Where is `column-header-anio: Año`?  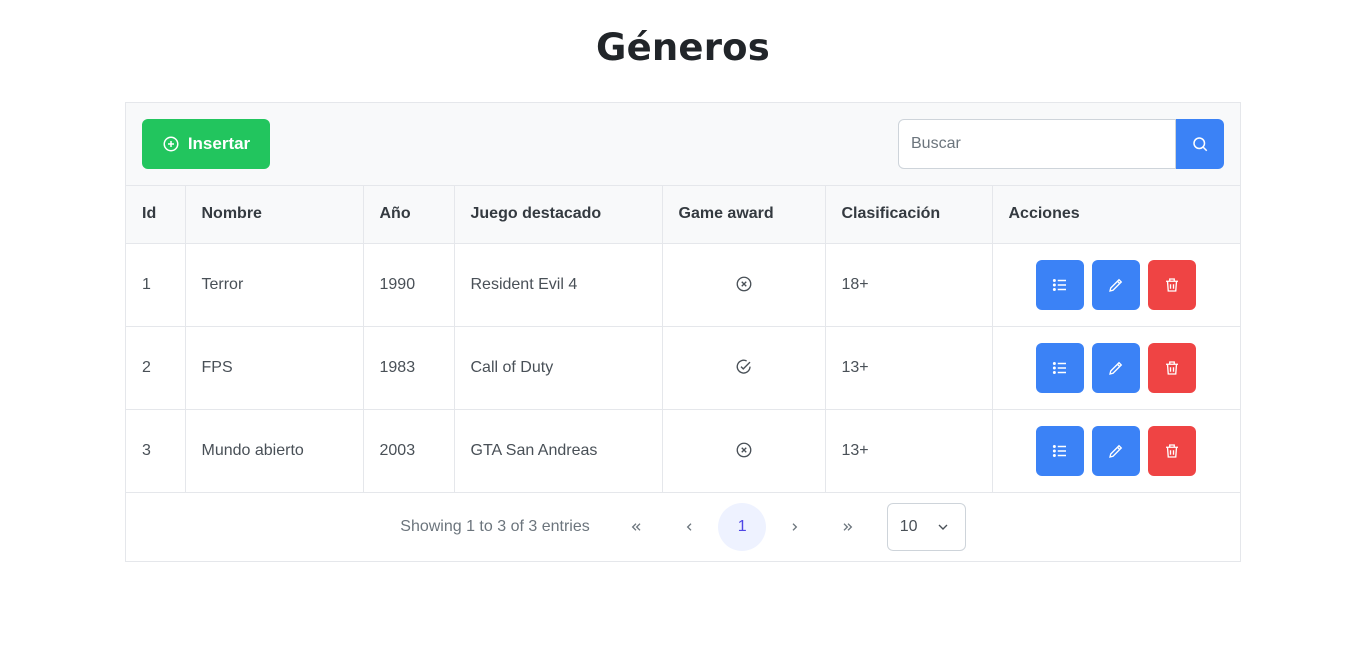 column-header-anio: Año is located at coordinates (409, 215).